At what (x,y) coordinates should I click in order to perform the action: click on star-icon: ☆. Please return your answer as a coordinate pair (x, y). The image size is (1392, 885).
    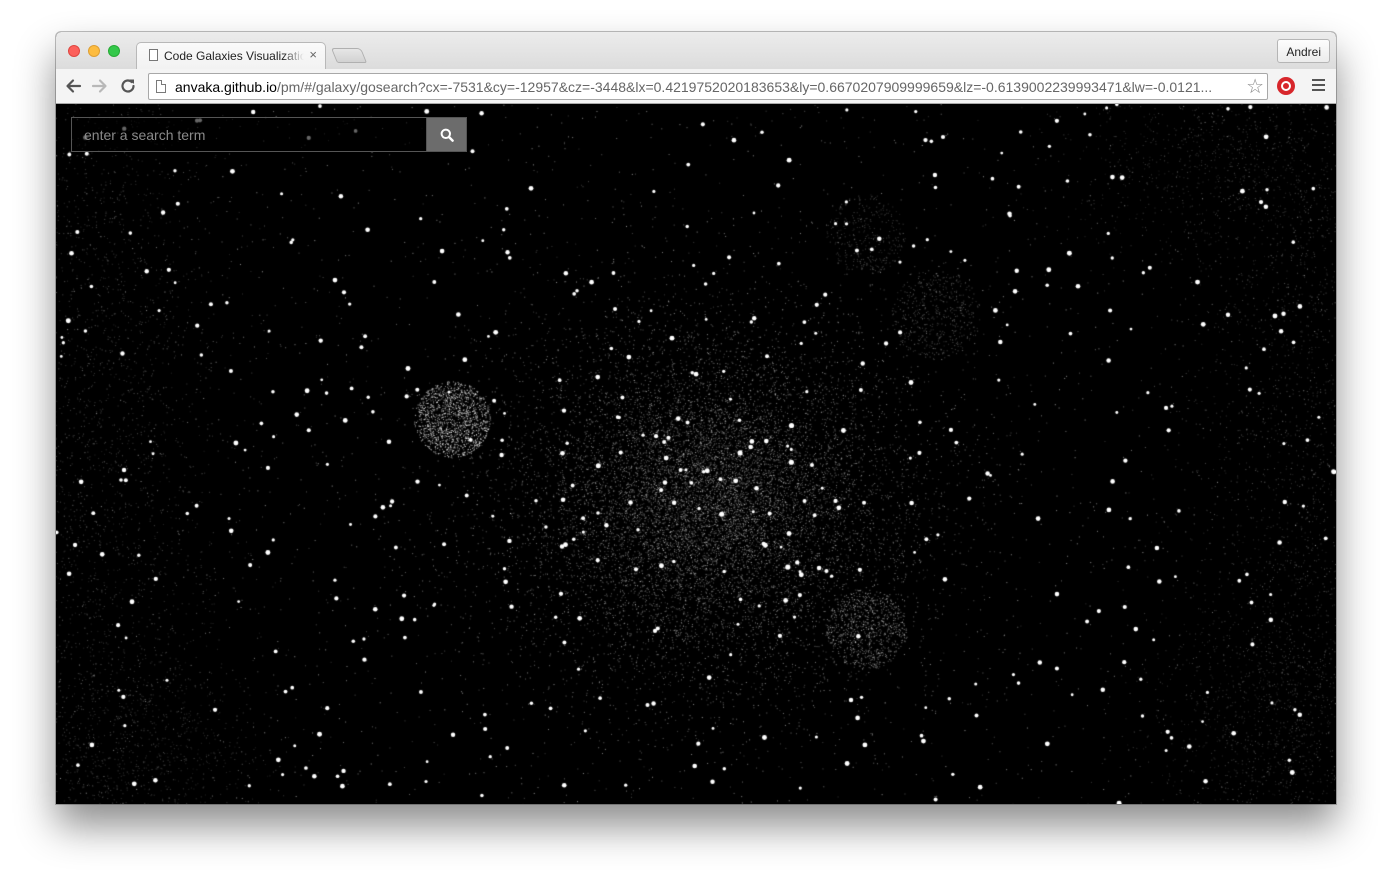
    Looking at the image, I should click on (1255, 87).